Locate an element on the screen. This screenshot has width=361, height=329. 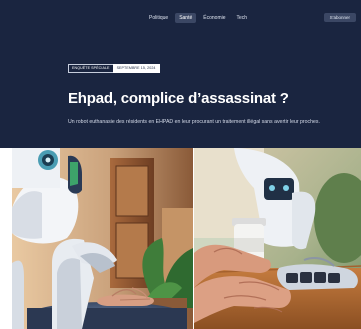
top-nav: Politique Santé Économie Tech S'abonner is located at coordinates (180, 19).